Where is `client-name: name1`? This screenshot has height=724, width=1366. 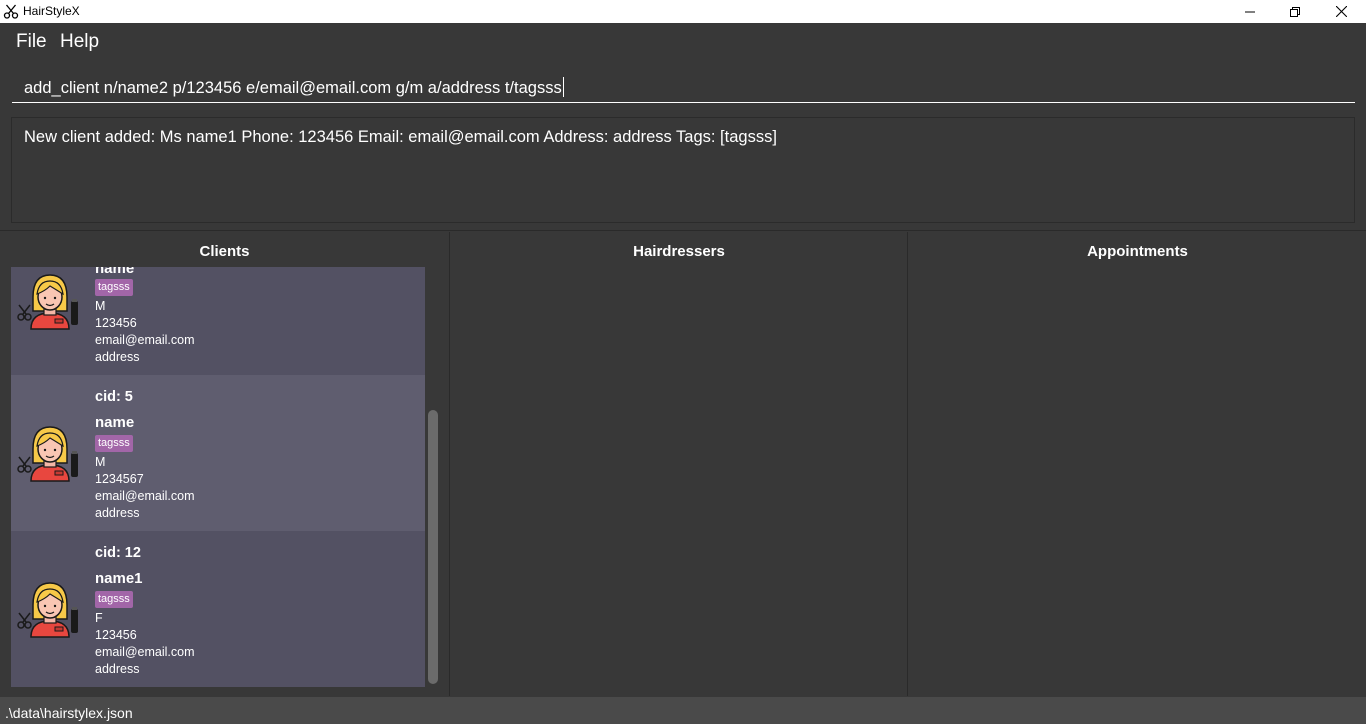
client-name: name1 is located at coordinates (119, 578).